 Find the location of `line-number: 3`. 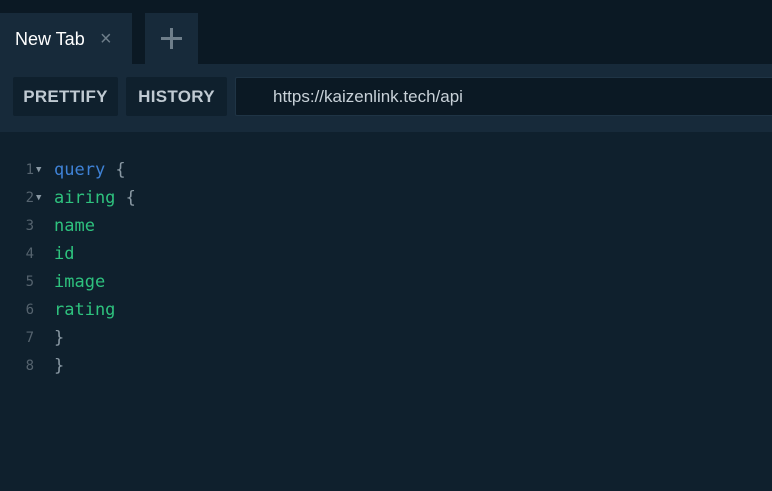

line-number: 3 is located at coordinates (29, 226).